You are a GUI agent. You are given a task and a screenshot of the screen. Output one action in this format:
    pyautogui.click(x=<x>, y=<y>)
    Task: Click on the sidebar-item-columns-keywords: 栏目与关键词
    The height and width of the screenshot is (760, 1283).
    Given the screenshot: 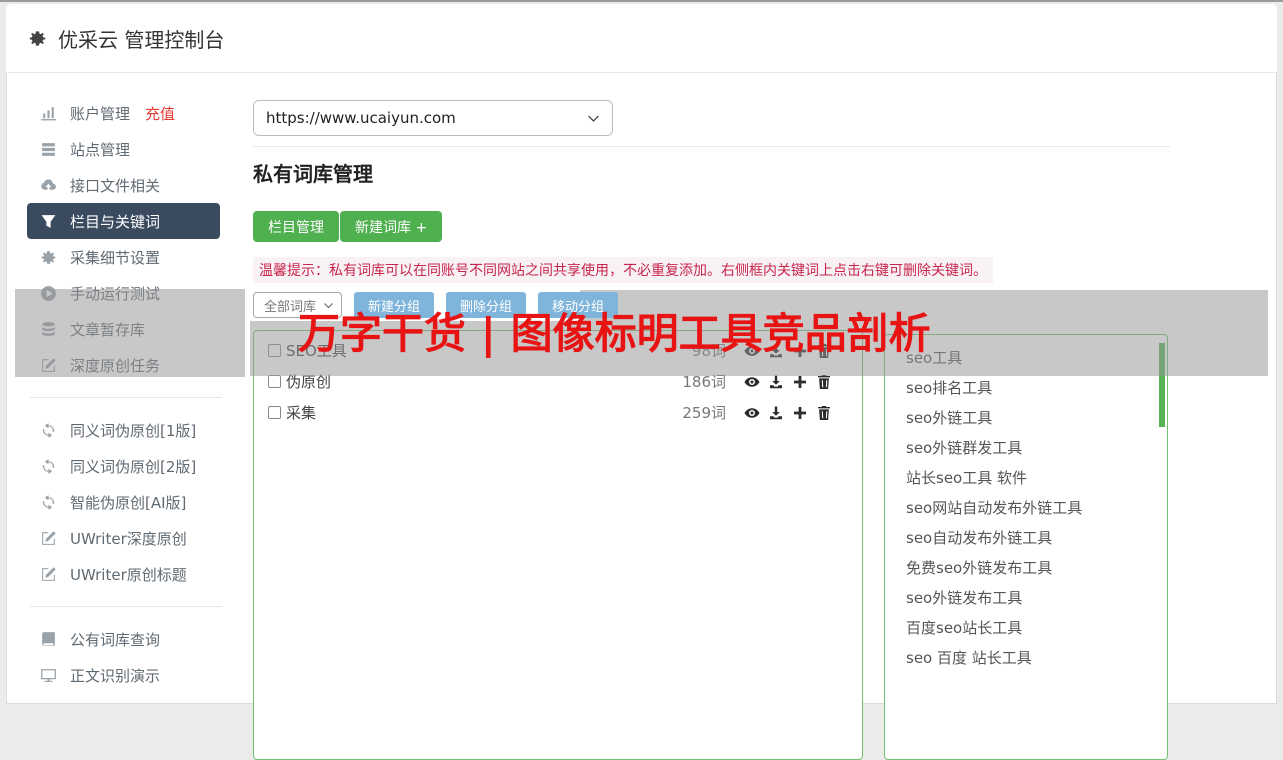 What is the action you would take?
    pyautogui.click(x=123, y=221)
    